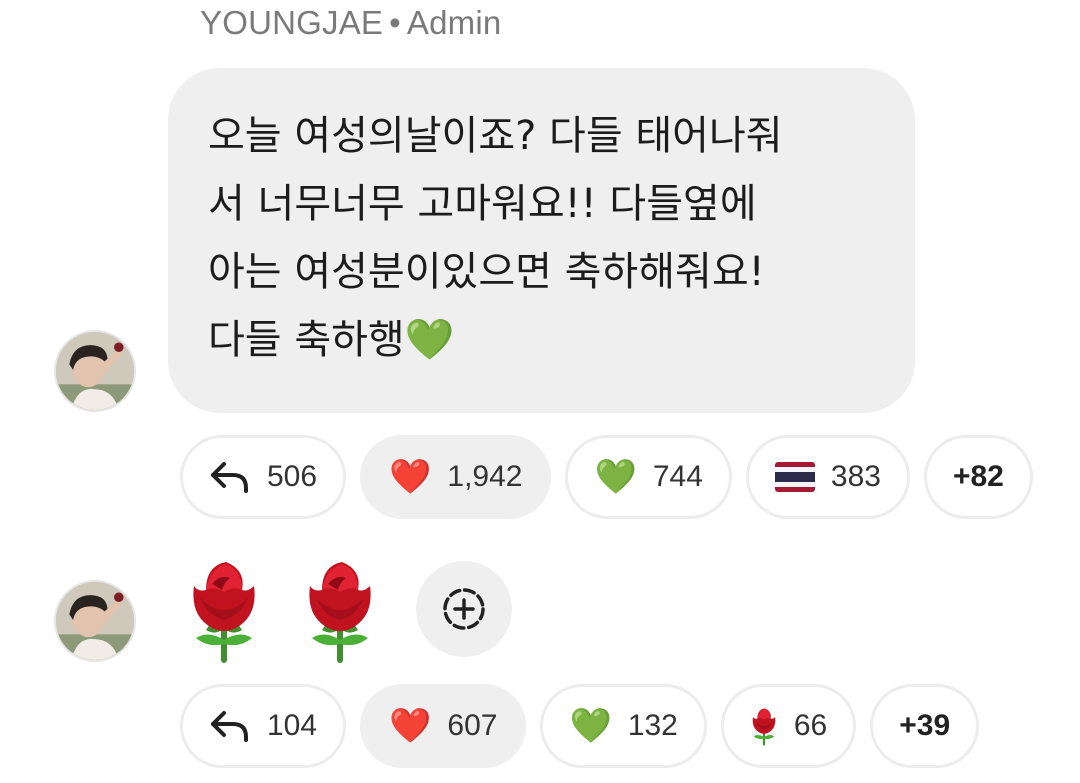 The height and width of the screenshot is (783, 1080). I want to click on more-reactions-count: +39, so click(925, 725).